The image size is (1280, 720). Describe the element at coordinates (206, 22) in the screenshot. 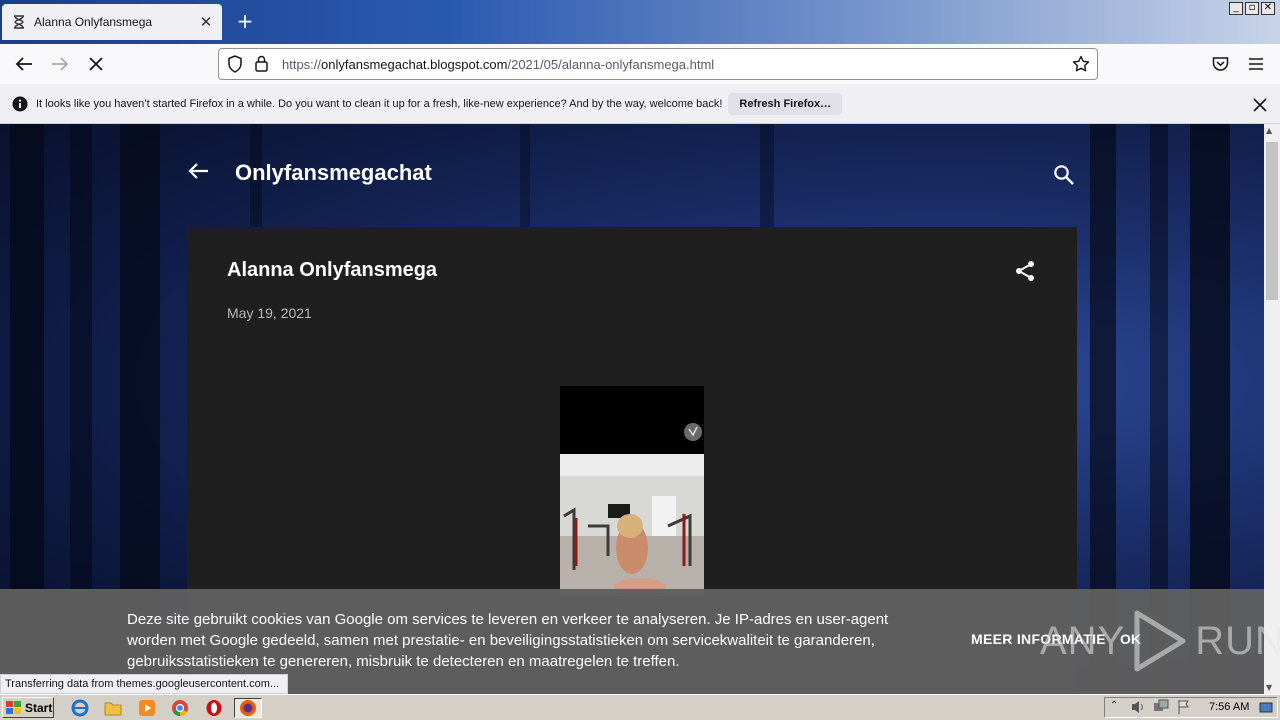

I see `tab-close-icon: ✕` at that location.